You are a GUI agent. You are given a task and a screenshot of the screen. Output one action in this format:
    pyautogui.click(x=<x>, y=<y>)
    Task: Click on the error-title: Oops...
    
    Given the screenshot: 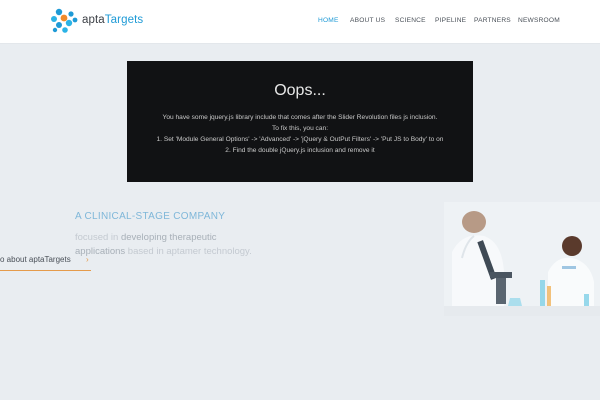 What is the action you would take?
    pyautogui.click(x=300, y=90)
    